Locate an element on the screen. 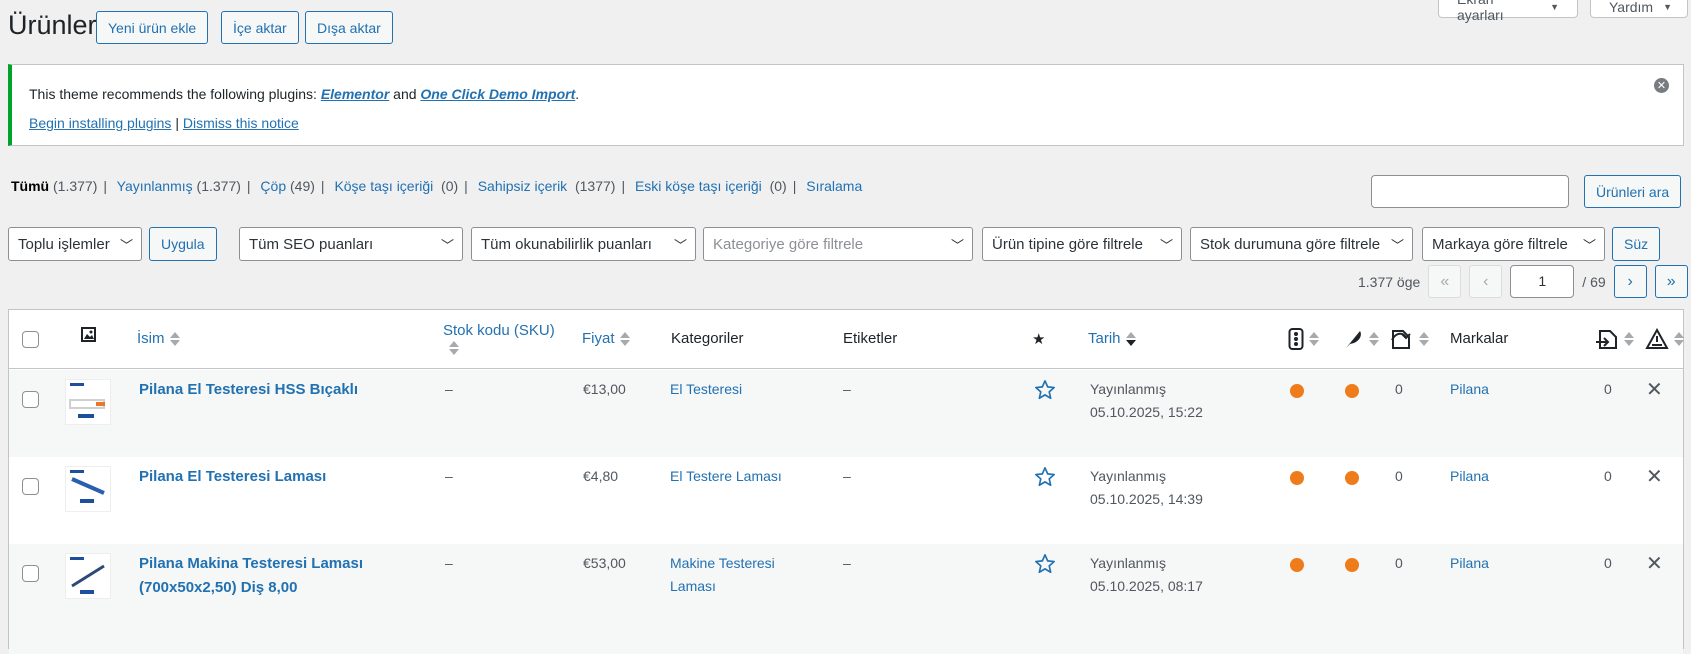 This screenshot has height=654, width=1691. add-new-product-button: Yeni ürün ekle is located at coordinates (152, 27).